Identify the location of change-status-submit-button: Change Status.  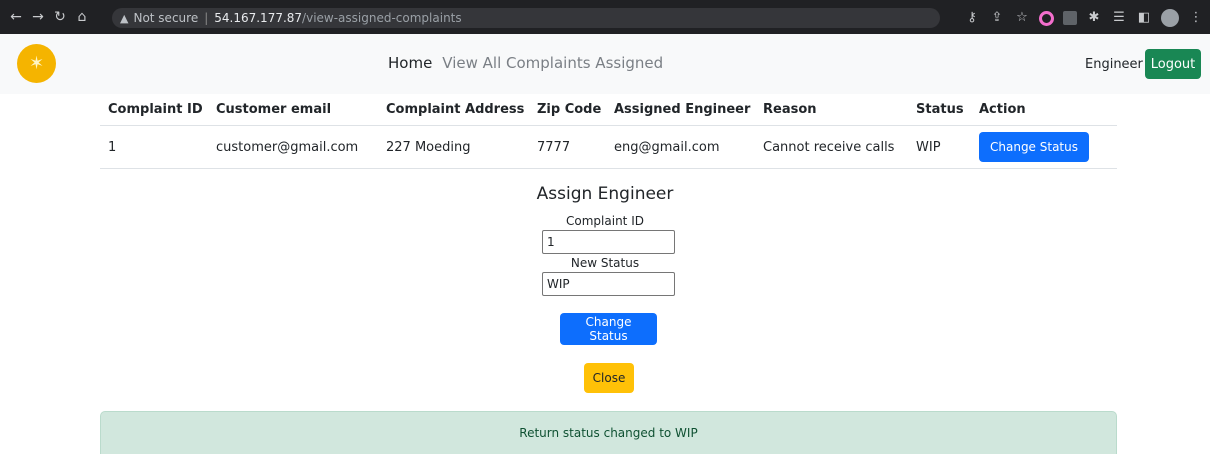
(608, 329).